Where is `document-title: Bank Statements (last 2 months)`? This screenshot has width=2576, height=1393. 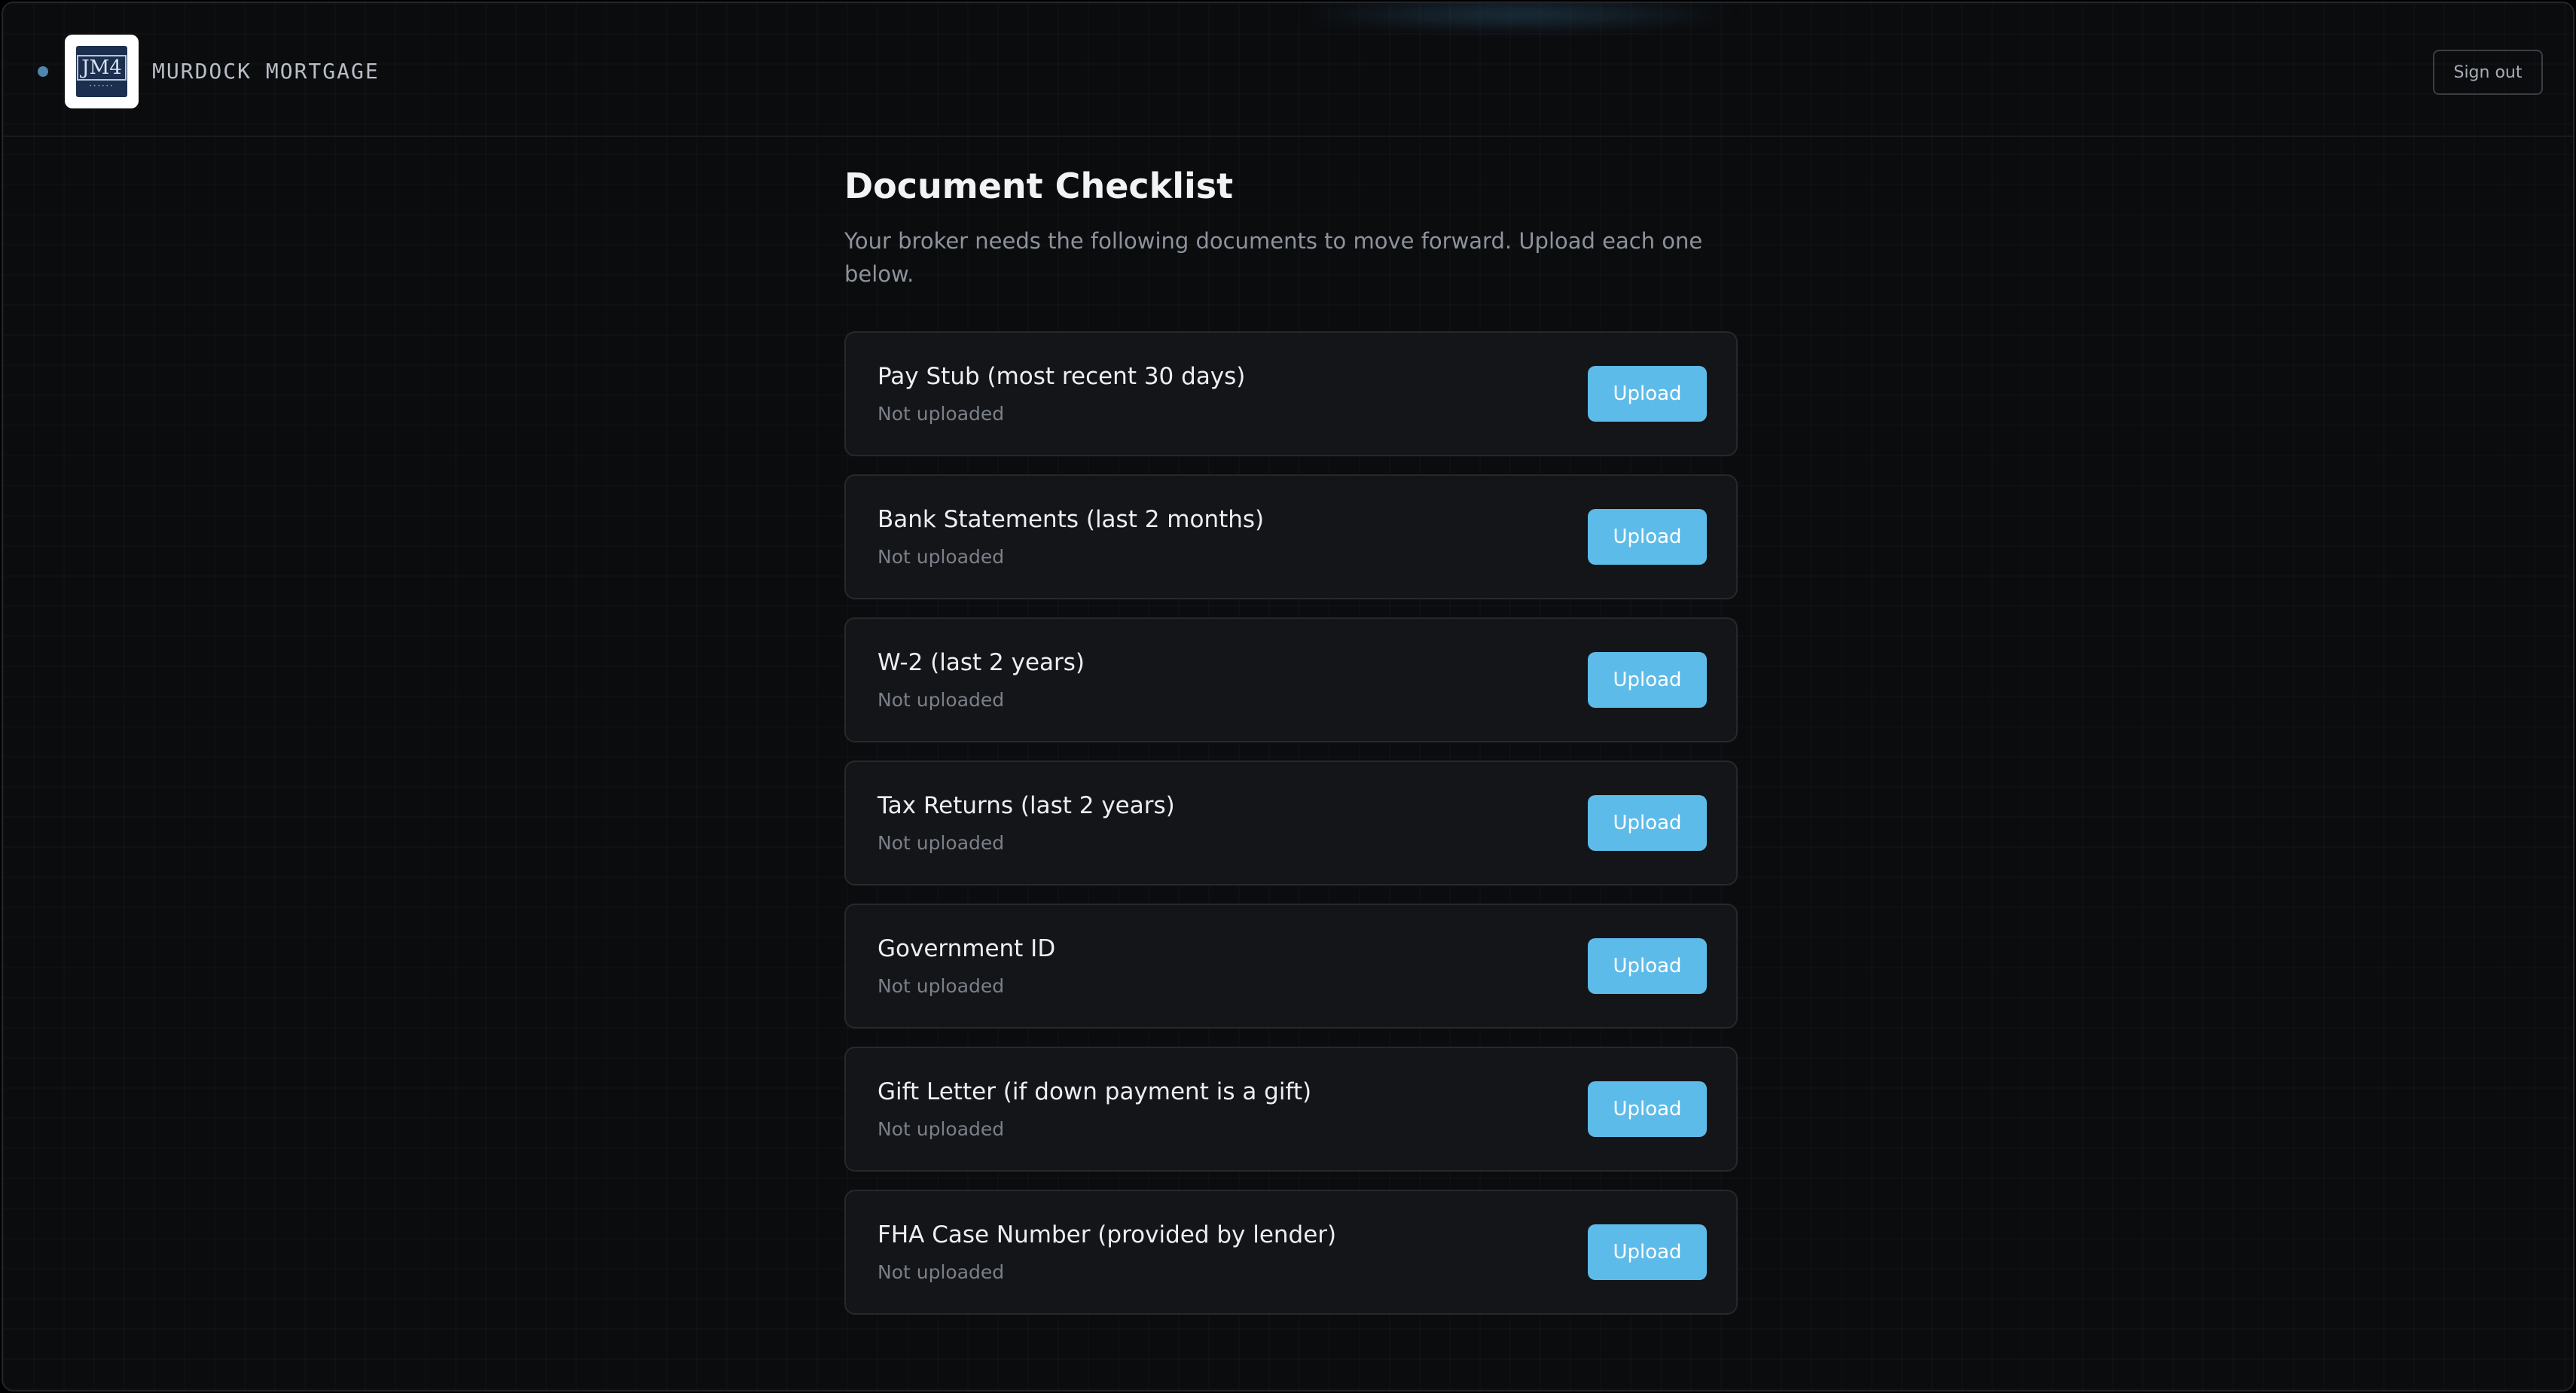 document-title: Bank Statements (last 2 months) is located at coordinates (1071, 519).